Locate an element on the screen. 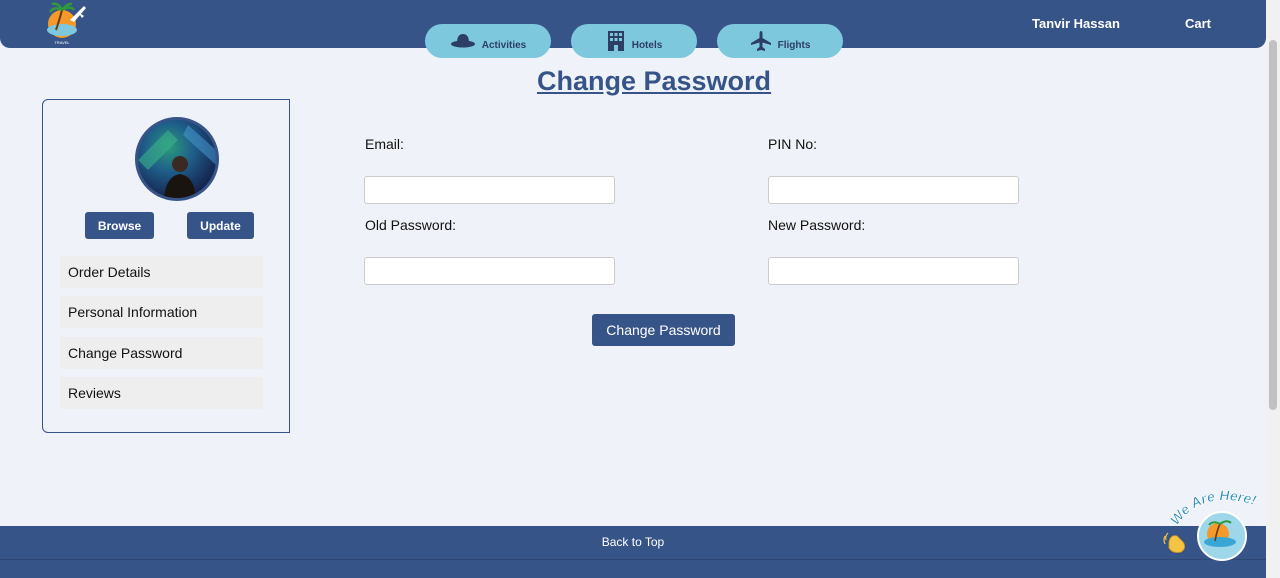 This screenshot has height=578, width=1280. sidebar-item-reviews: Reviews is located at coordinates (161, 393).